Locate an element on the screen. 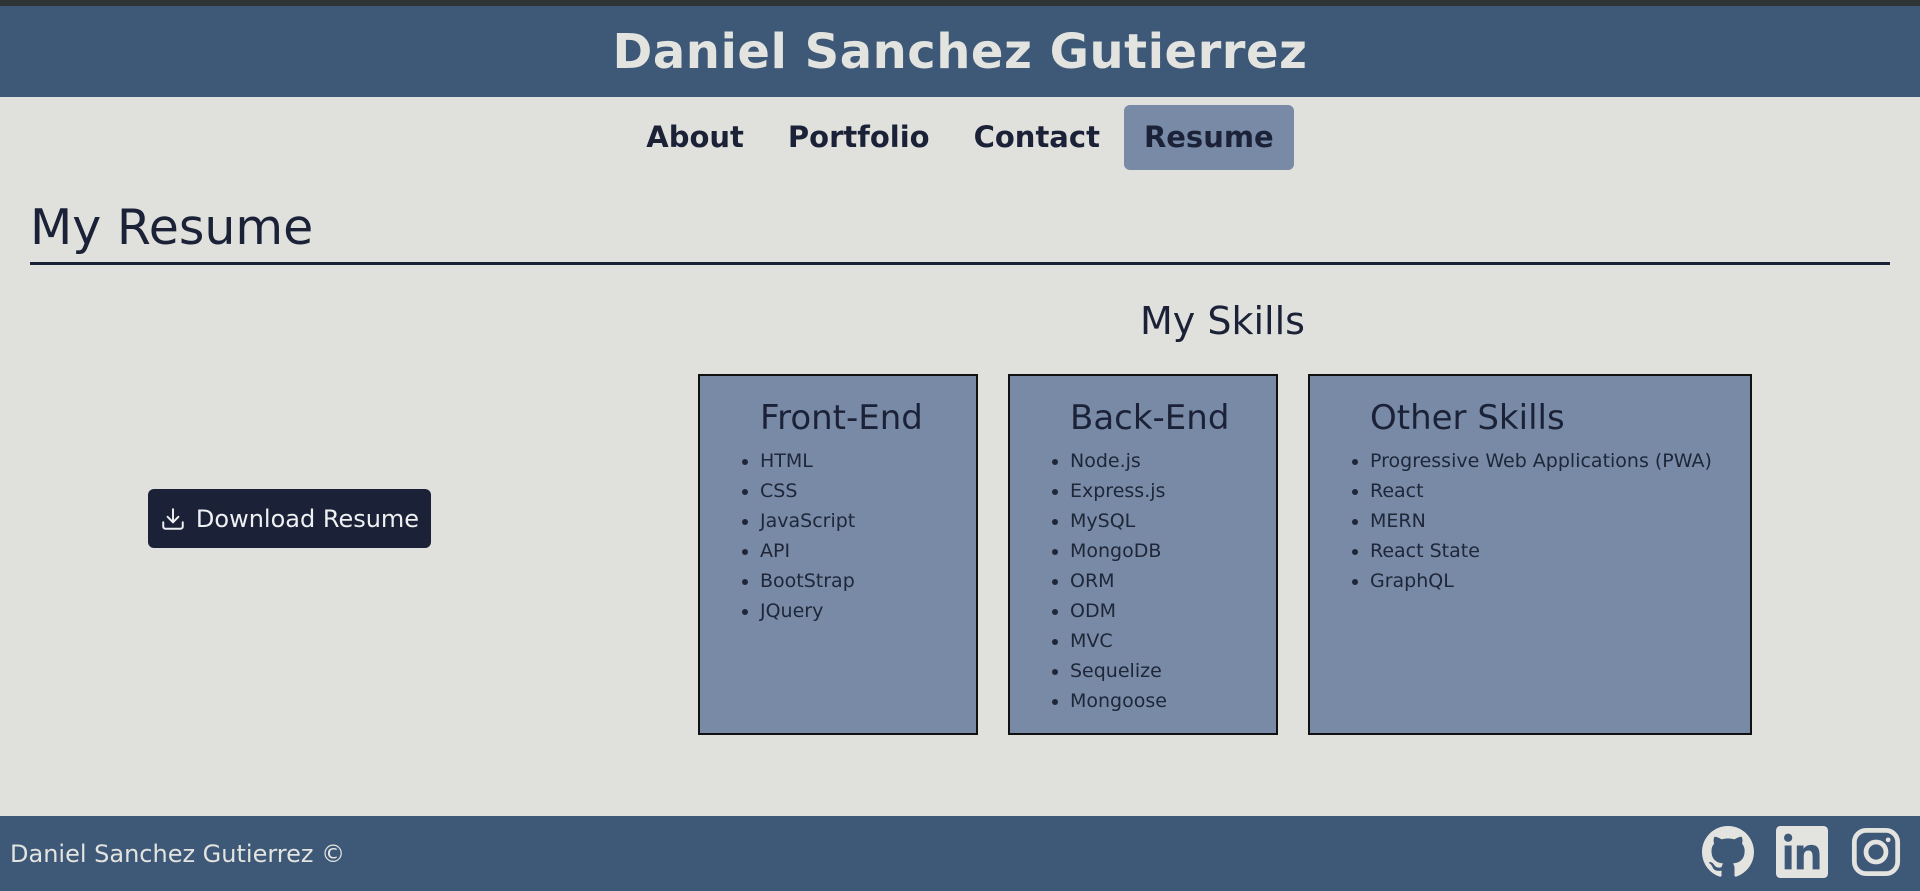 The width and height of the screenshot is (1920, 891). linkedin-link is located at coordinates (1802, 853).